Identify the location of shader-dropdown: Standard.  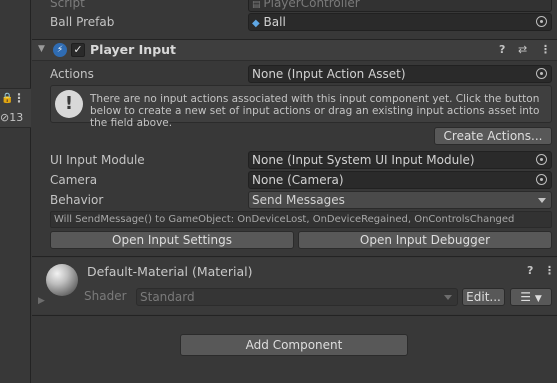
(297, 297).